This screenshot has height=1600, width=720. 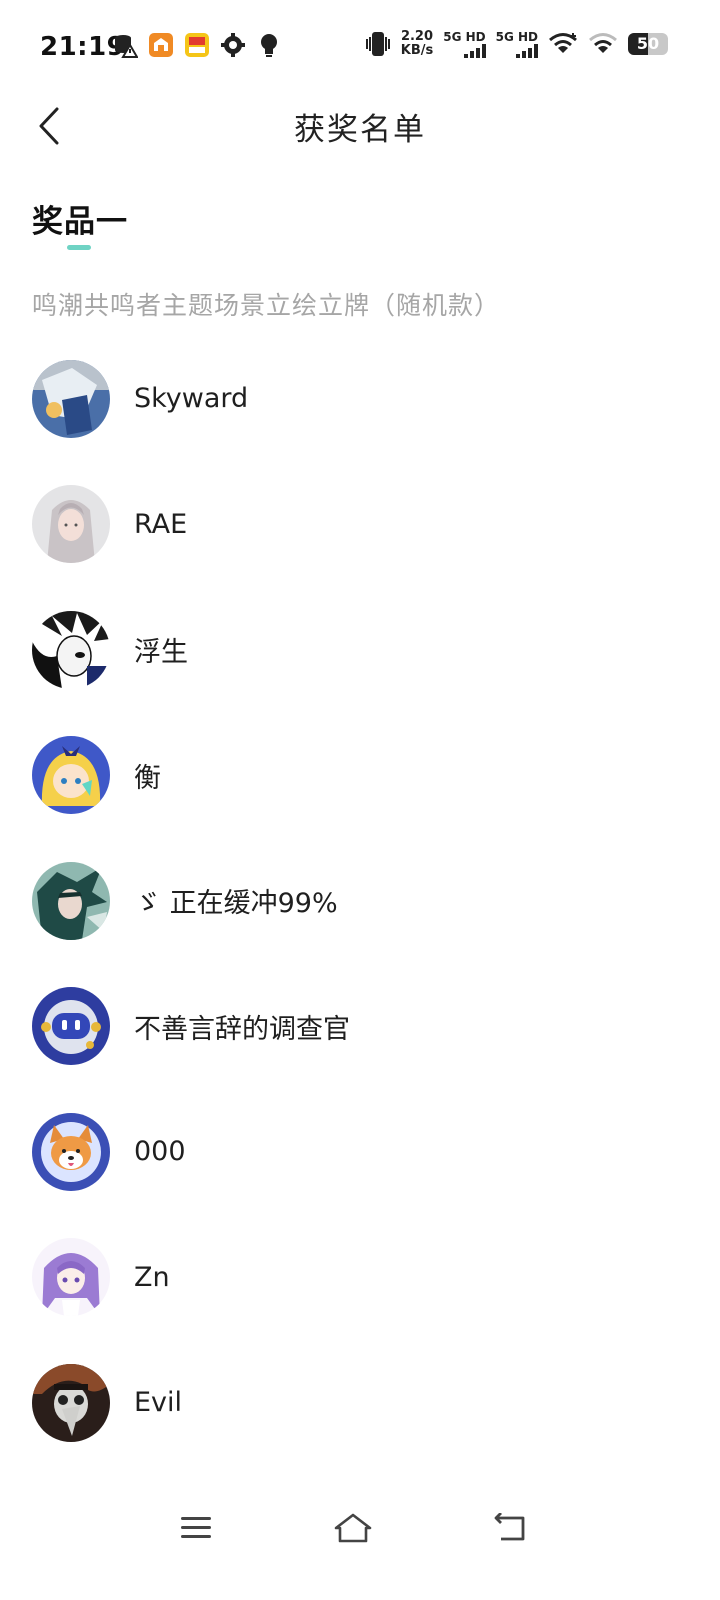 I want to click on winner-name: 不善言辞的调查官, so click(x=242, y=1029).